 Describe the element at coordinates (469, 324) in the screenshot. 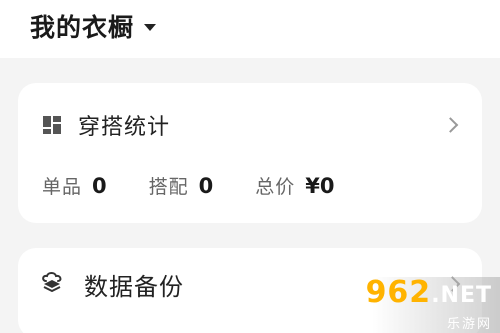

I see `watermark-sub: 乐游网` at that location.